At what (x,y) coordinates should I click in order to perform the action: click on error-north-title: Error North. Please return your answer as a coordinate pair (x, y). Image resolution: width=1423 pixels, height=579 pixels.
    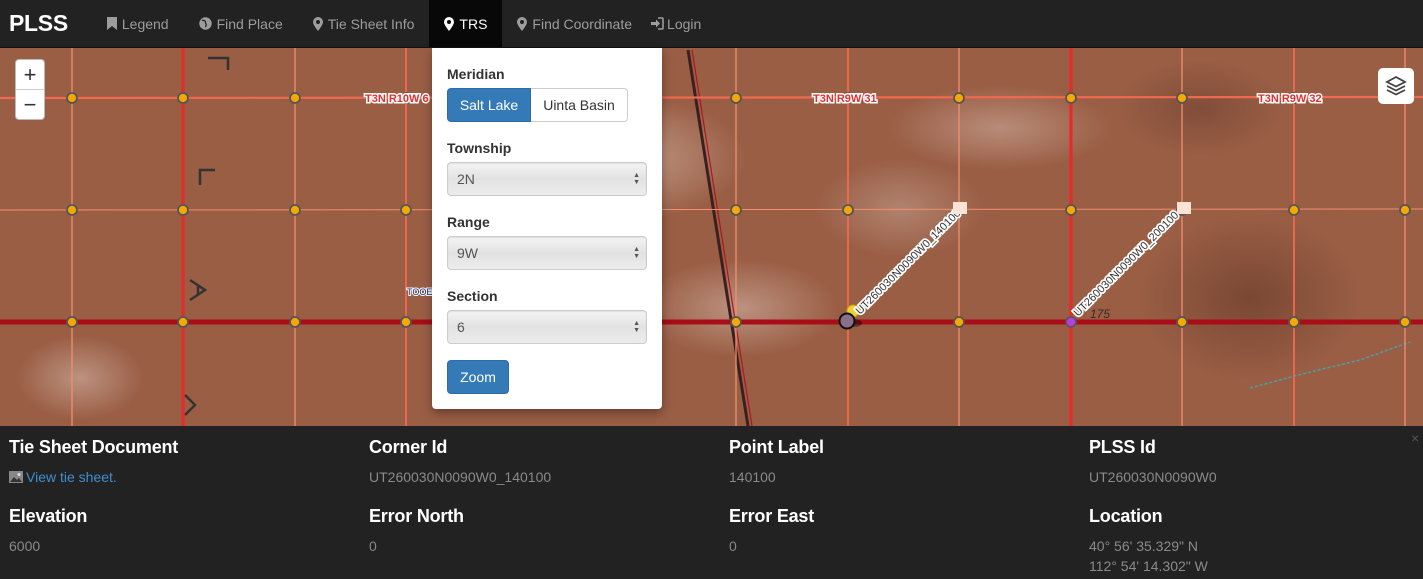
    Looking at the image, I should click on (416, 516).